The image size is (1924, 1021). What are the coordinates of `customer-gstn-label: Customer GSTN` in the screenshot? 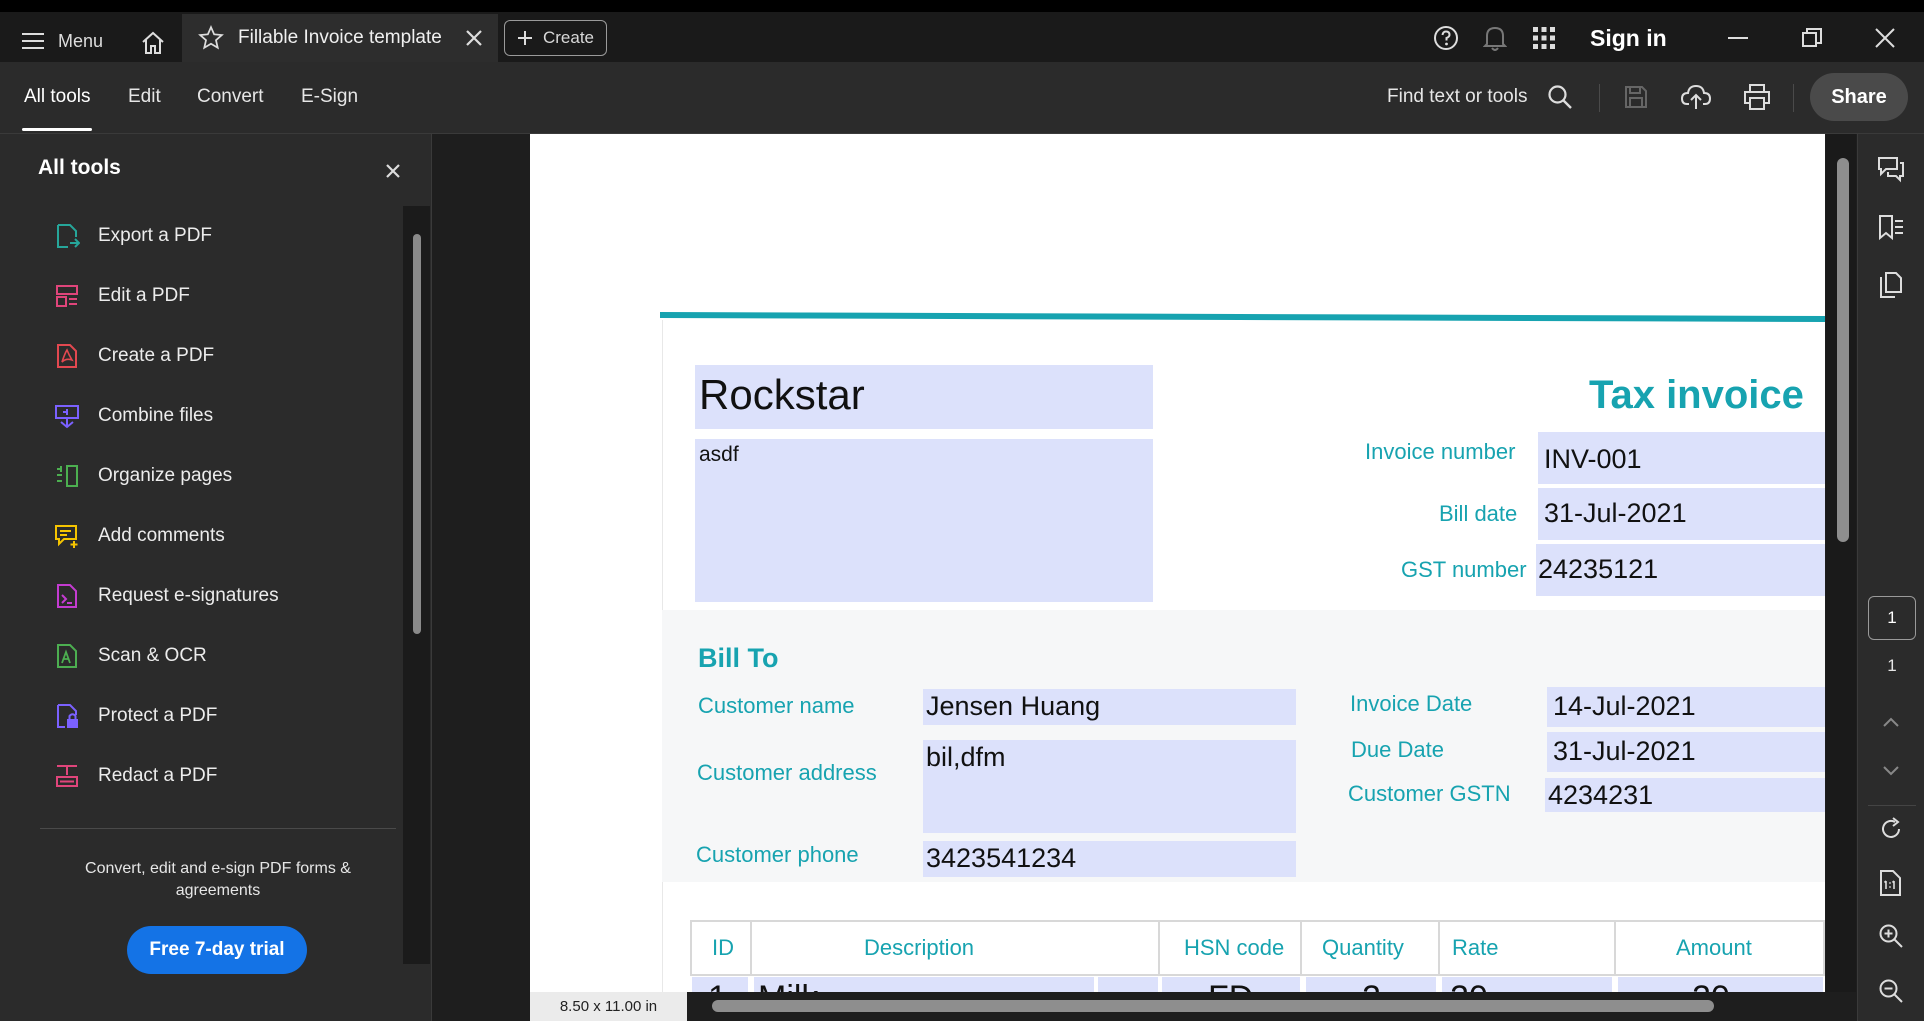 It's located at (1429, 793).